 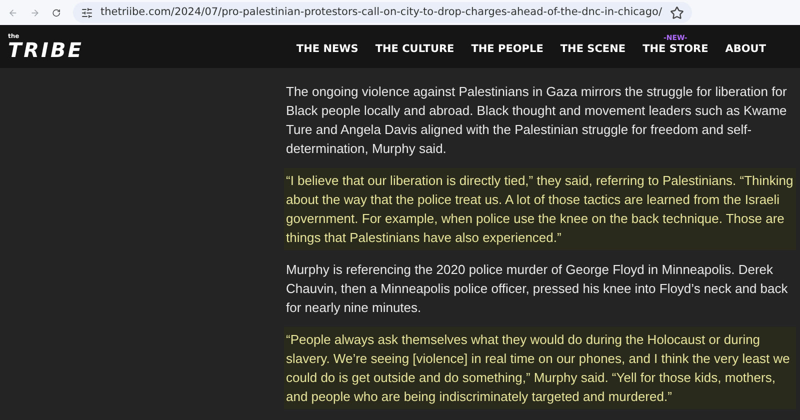 What do you see at coordinates (540, 368) in the screenshot?
I see `pull-quote: “People always ask themselves what they would do during the Holocaust or during slavery. We’re seeing [violence] in real time on our phones, and I think the very least we could do is get outside and do something,” Murphy said. “Yell for those kids, mothers, and people who are being indiscriminately targeted and murdered.”` at bounding box center [540, 368].